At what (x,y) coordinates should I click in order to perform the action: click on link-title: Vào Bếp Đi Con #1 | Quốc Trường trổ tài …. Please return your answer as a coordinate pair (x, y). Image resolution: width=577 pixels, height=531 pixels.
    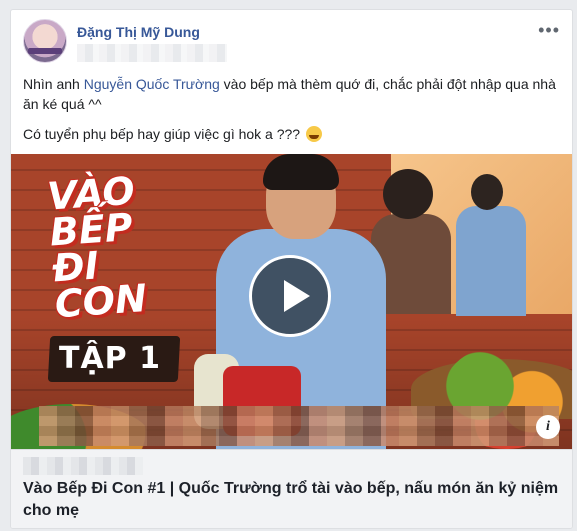
    Looking at the image, I should click on (293, 500).